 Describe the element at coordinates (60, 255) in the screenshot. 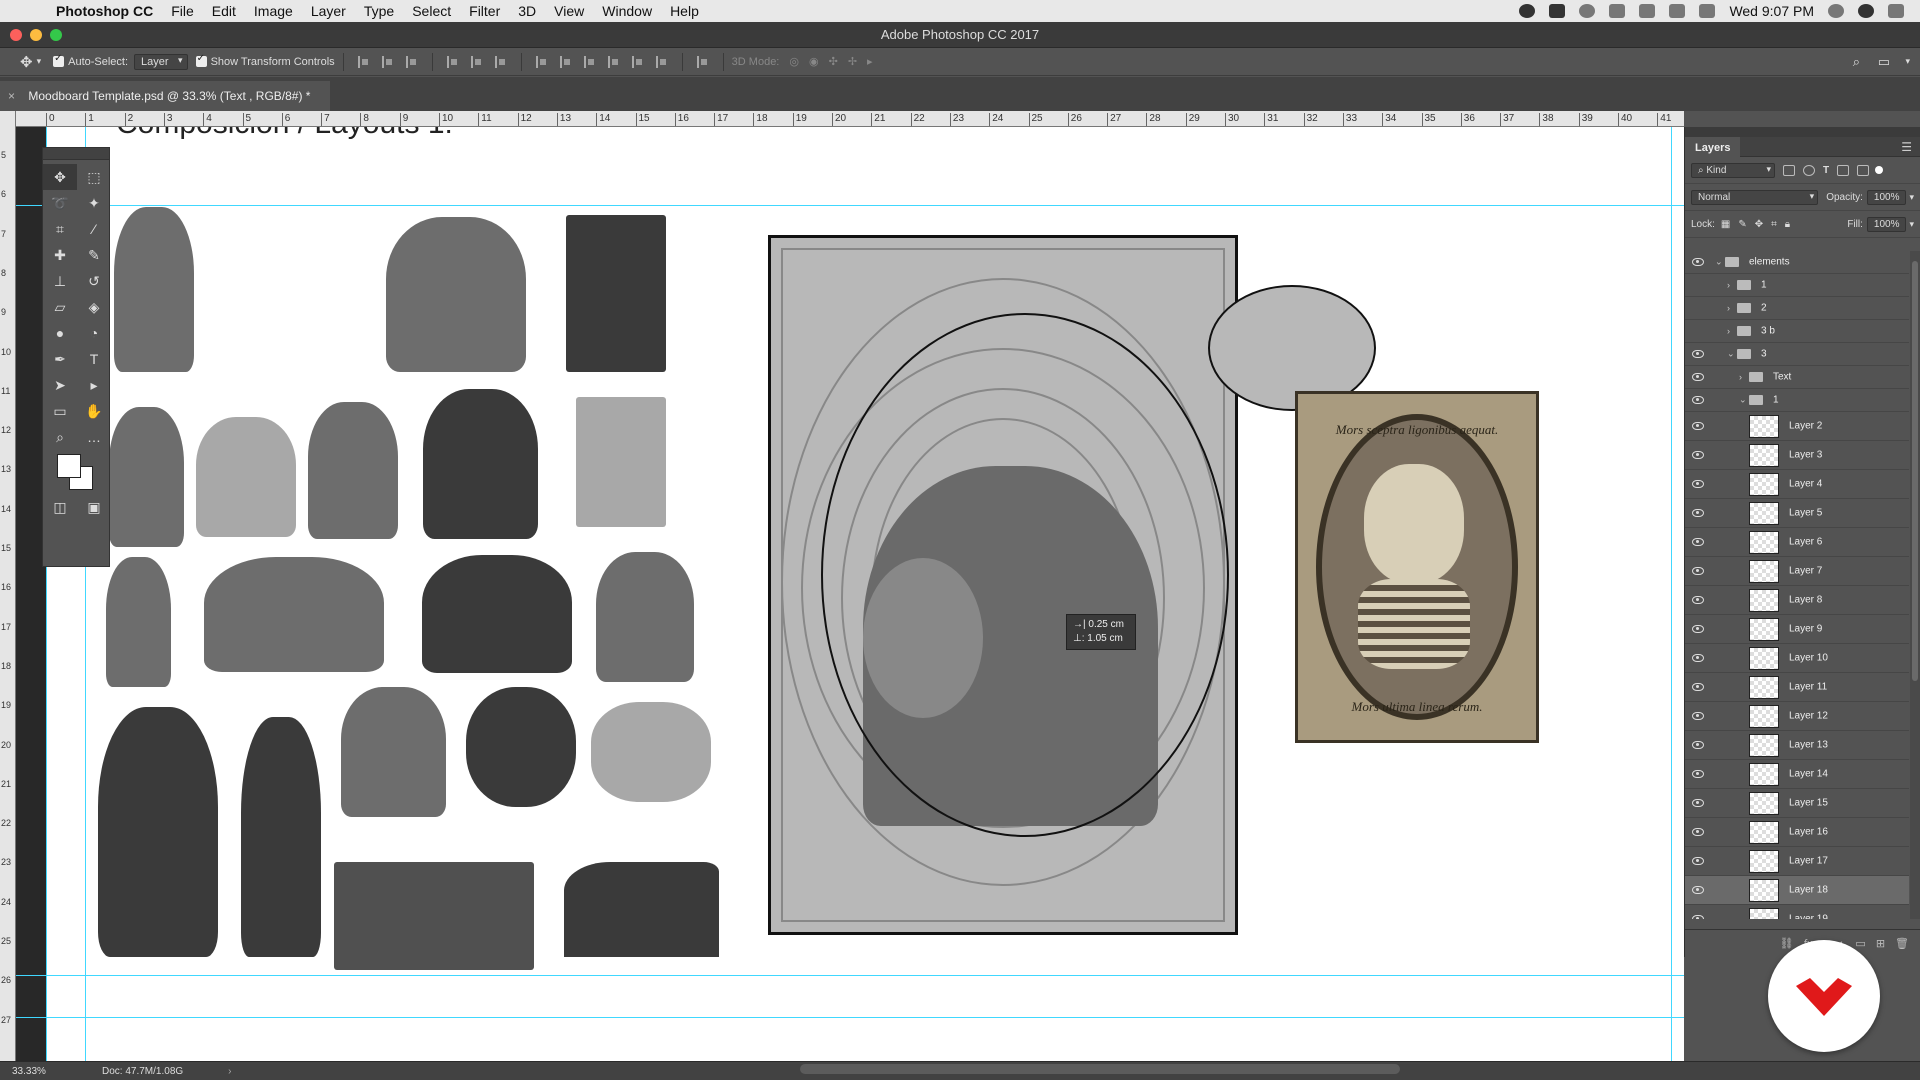

I see `healing-brush-tool-icon: ✚` at that location.